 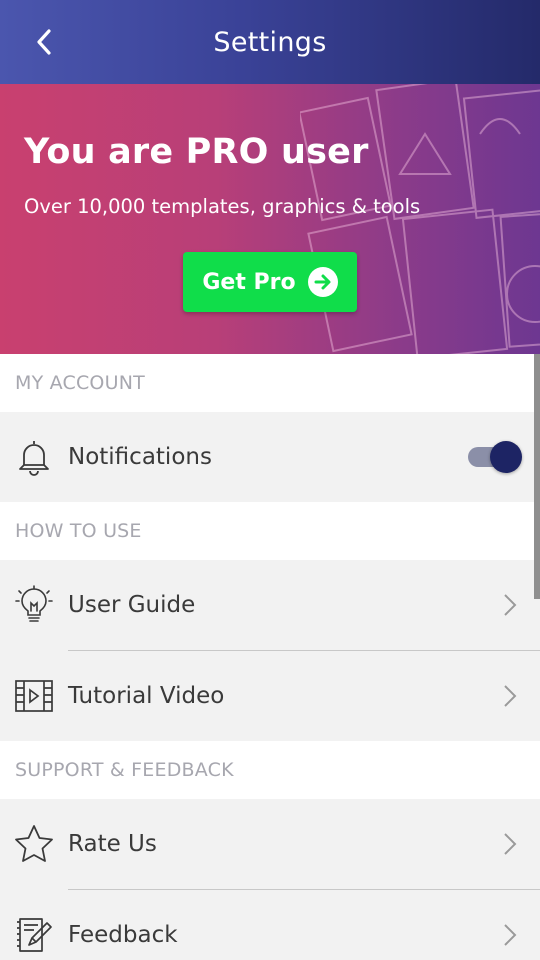 I want to click on back-arrow-icon, so click(x=44, y=42).